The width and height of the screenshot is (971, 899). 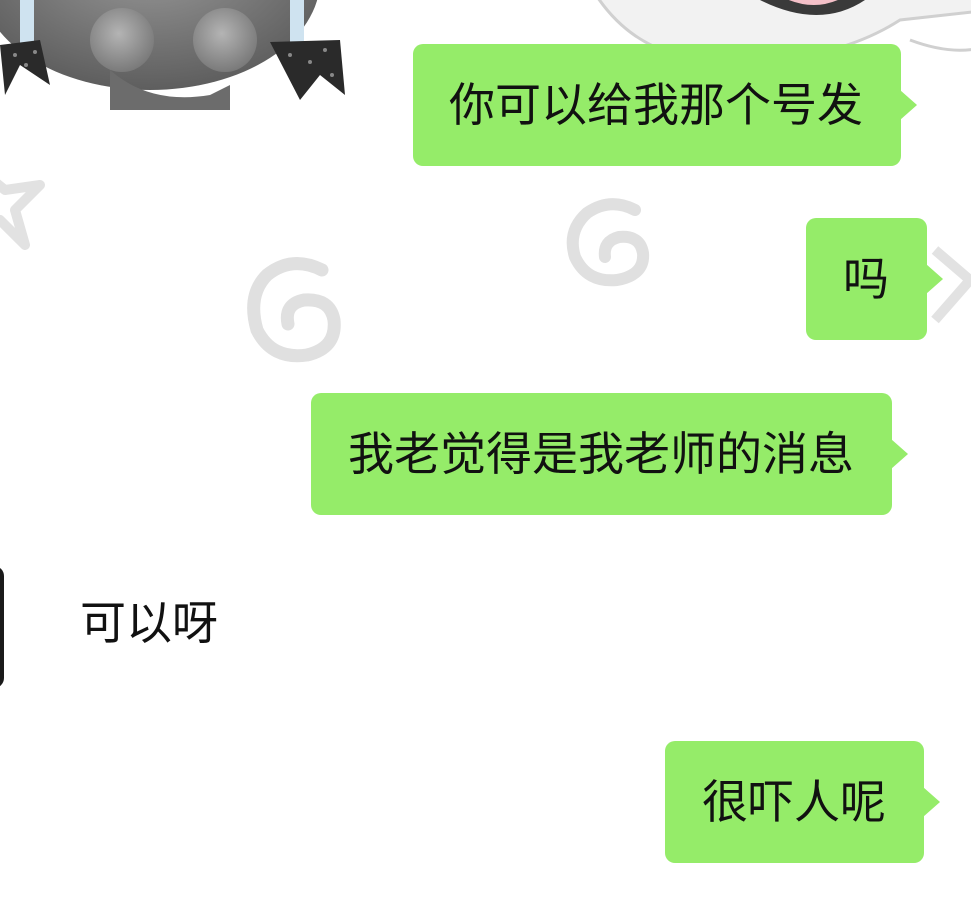 I want to click on outgoing-message-bubble: 你可以给我那个号发, so click(x=665, y=105).